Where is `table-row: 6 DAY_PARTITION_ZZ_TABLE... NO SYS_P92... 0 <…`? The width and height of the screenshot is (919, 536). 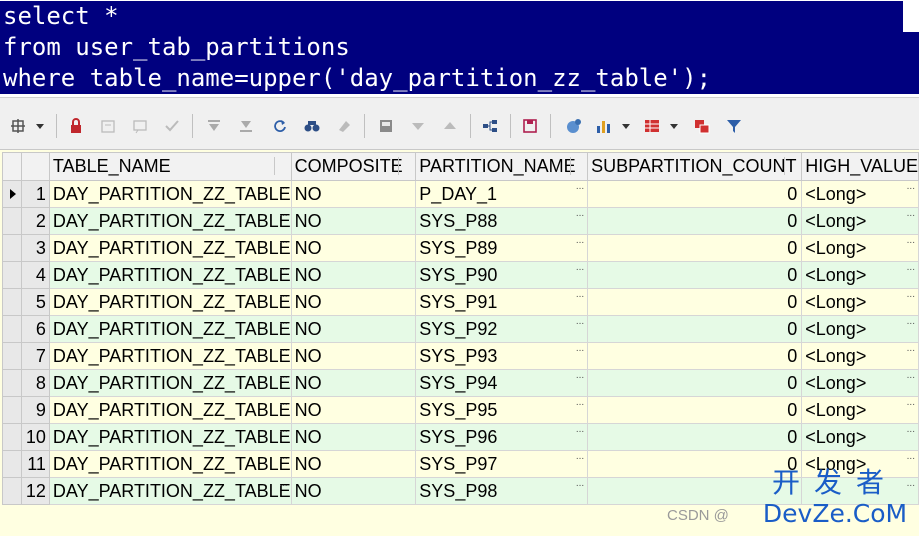 table-row: 6 DAY_PARTITION_ZZ_TABLE... NO SYS_P92... 0 <… is located at coordinates (460, 329).